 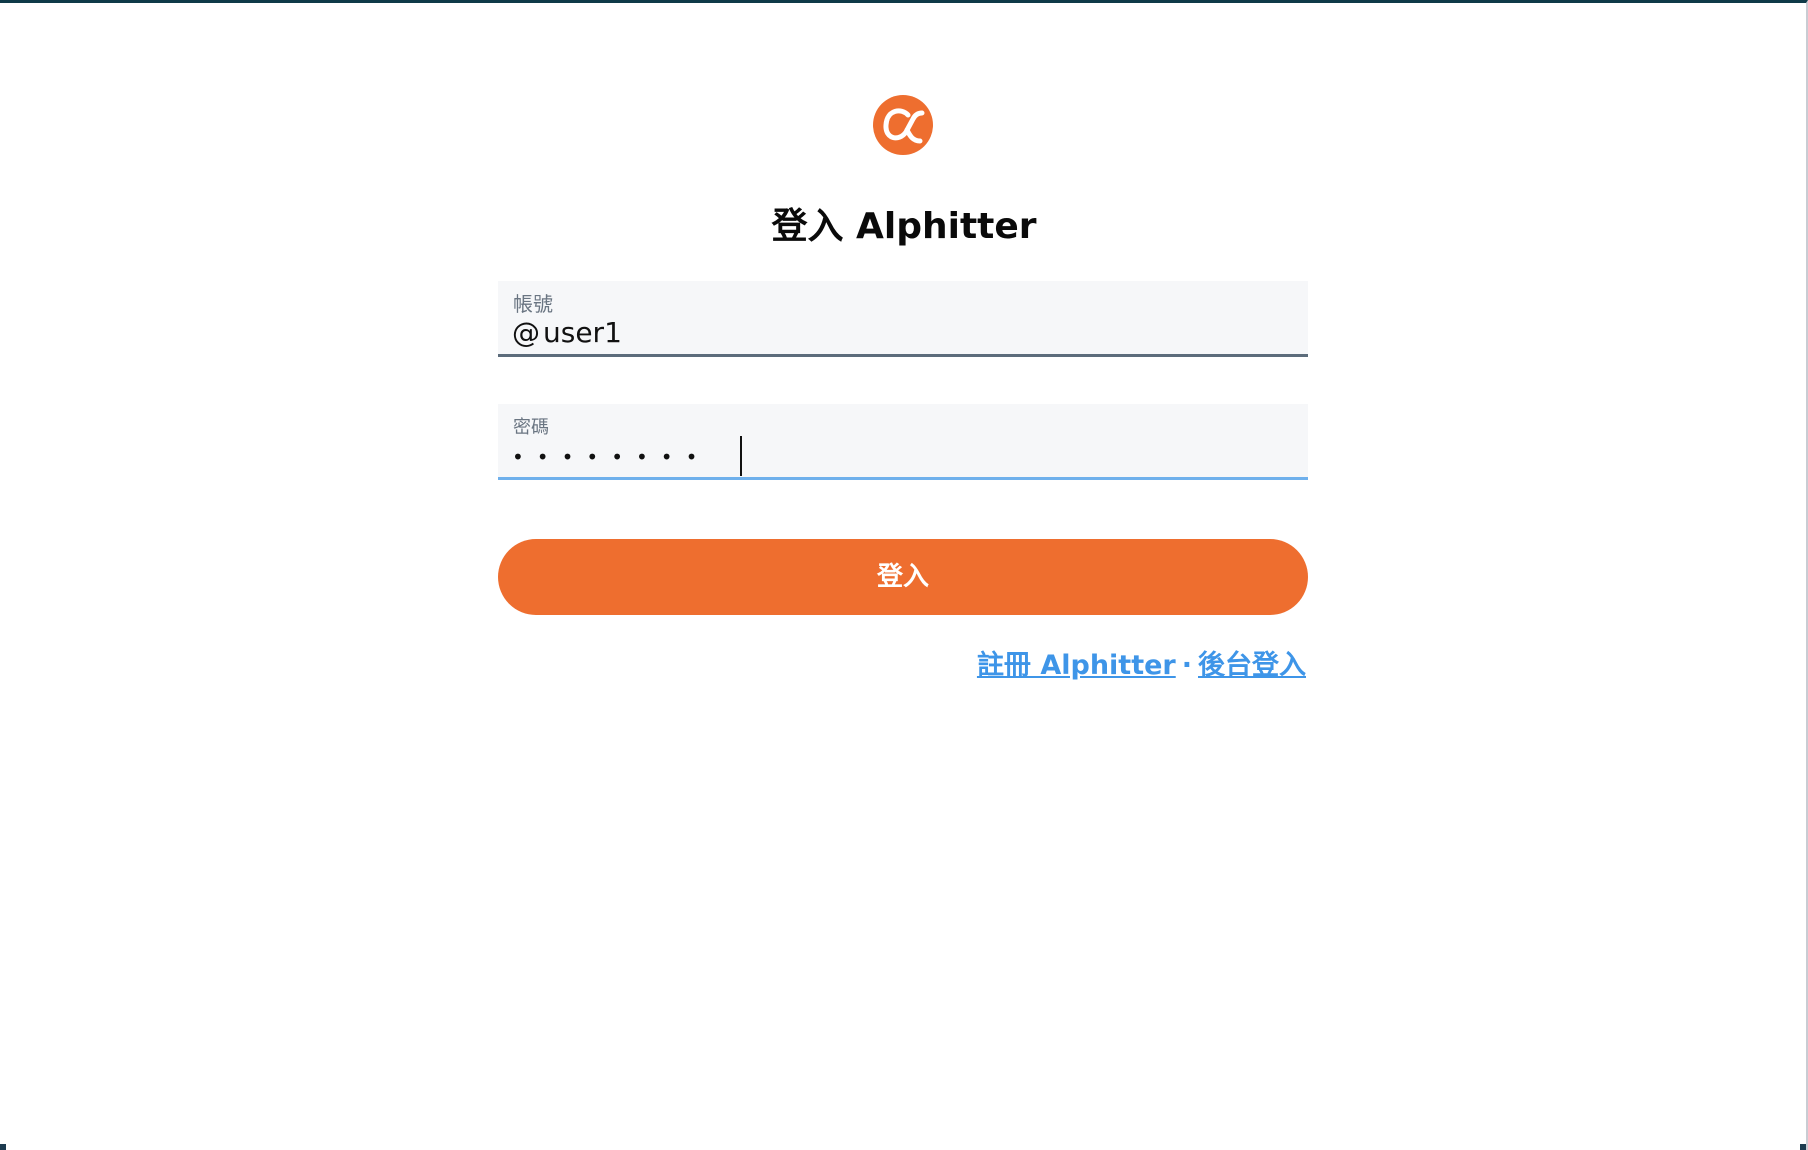 I want to click on footer-links: 註冊 Alphitter · 後台登入, so click(x=1141, y=666).